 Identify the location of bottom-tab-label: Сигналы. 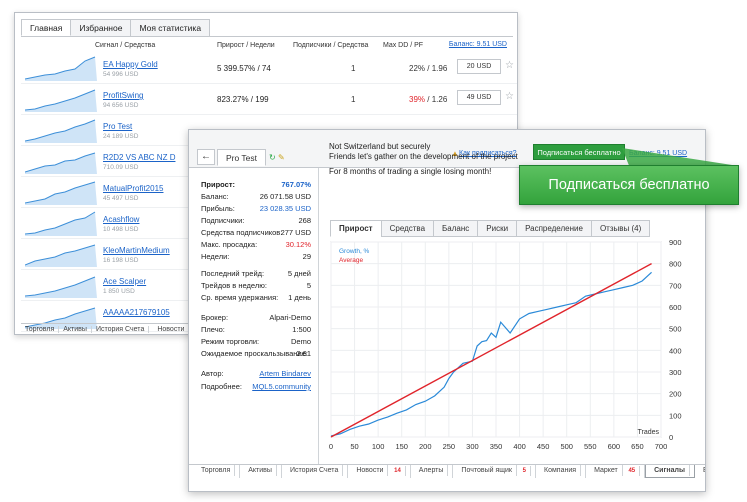
(670, 470).